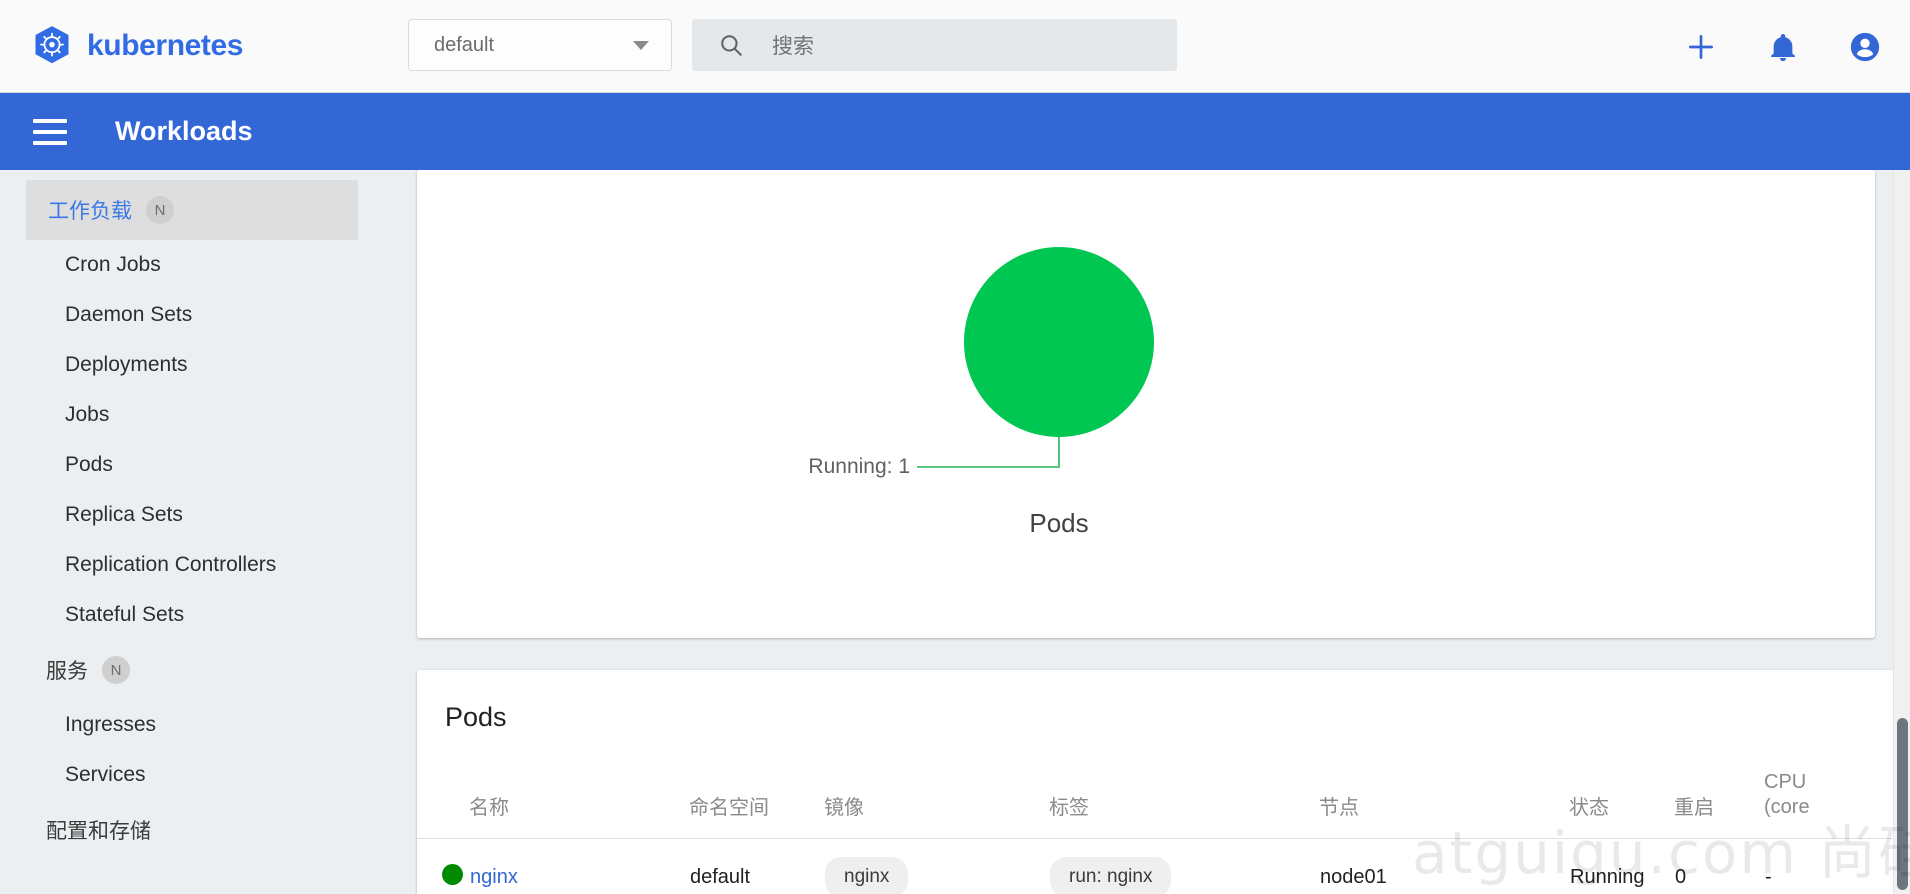 The image size is (1910, 894). I want to click on sidebar-group-workloads: 工作负载 N, so click(192, 210).